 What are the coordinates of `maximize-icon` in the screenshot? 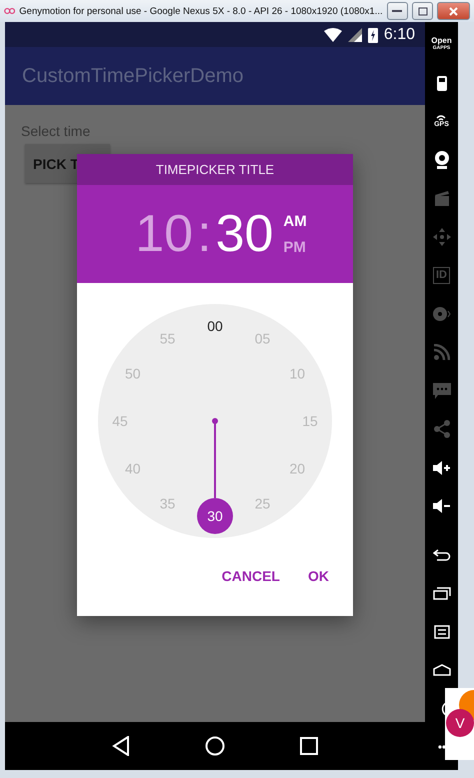 It's located at (423, 11).